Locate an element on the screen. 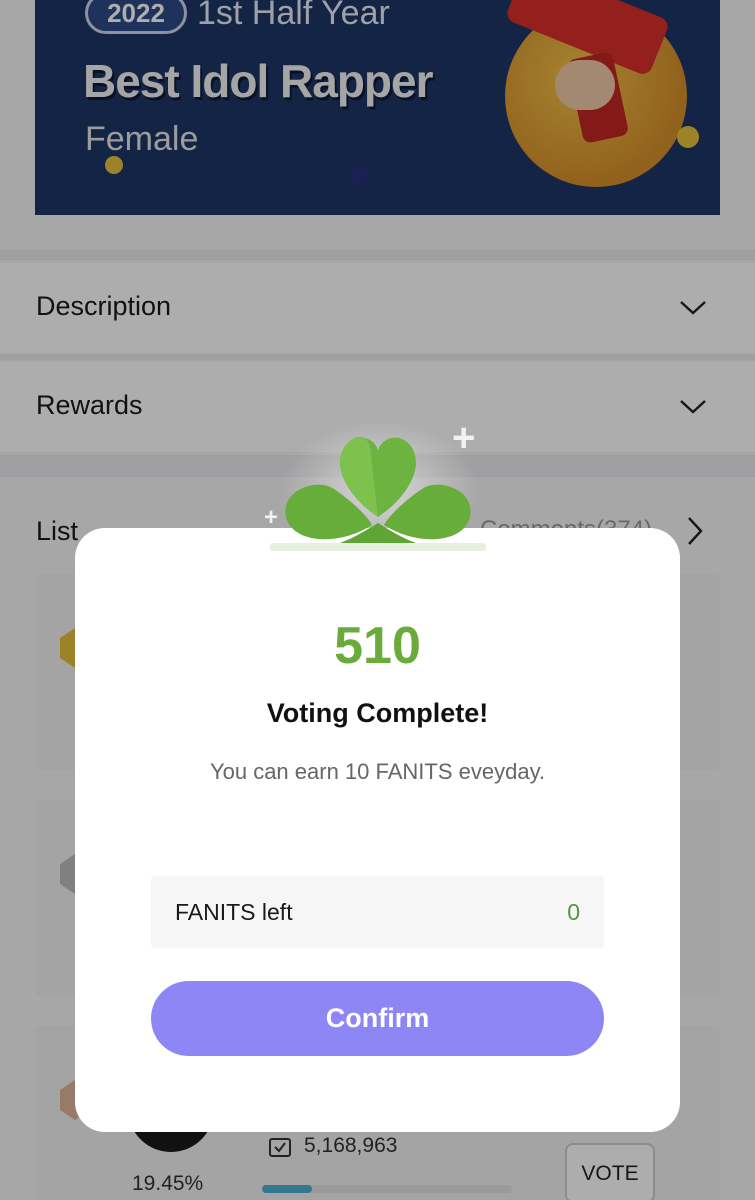  vote-count-earned: 510 is located at coordinates (377, 646).